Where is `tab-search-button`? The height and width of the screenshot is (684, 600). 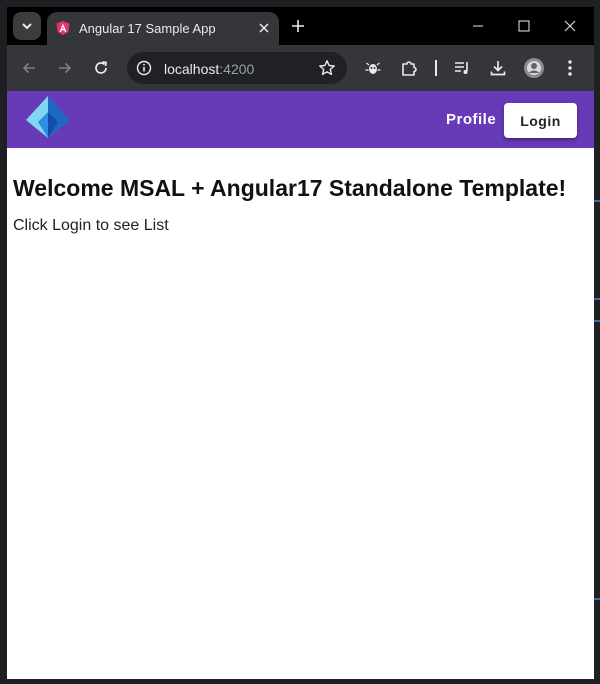 tab-search-button is located at coordinates (27, 26).